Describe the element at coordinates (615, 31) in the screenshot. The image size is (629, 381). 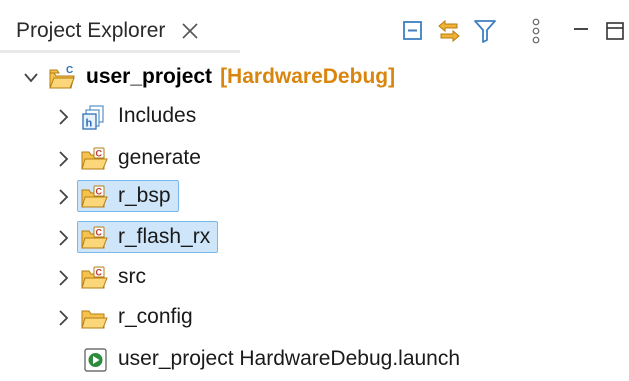
I see `maximize-icon` at that location.